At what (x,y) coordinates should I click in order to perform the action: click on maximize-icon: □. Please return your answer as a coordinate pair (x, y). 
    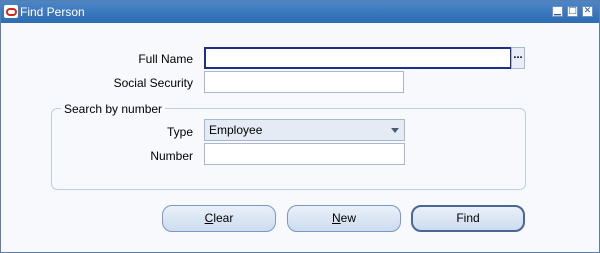
    Looking at the image, I should click on (572, 11).